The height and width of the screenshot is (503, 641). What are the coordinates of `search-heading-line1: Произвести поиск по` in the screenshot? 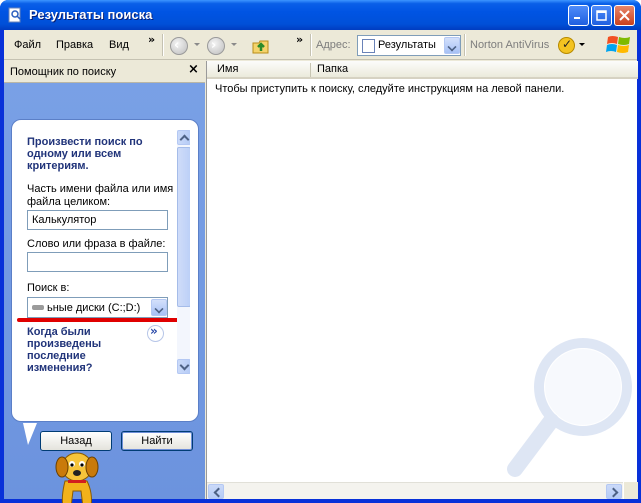 It's located at (85, 142).